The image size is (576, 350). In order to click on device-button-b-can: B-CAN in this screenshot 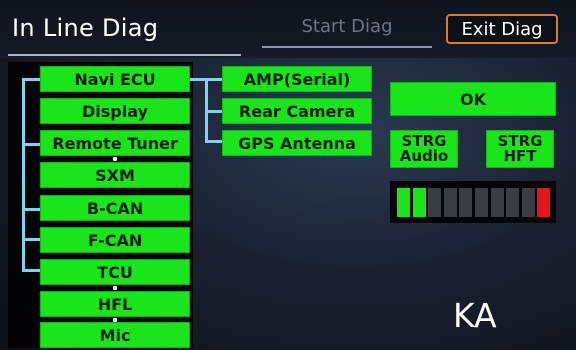, I will do `click(115, 208)`.